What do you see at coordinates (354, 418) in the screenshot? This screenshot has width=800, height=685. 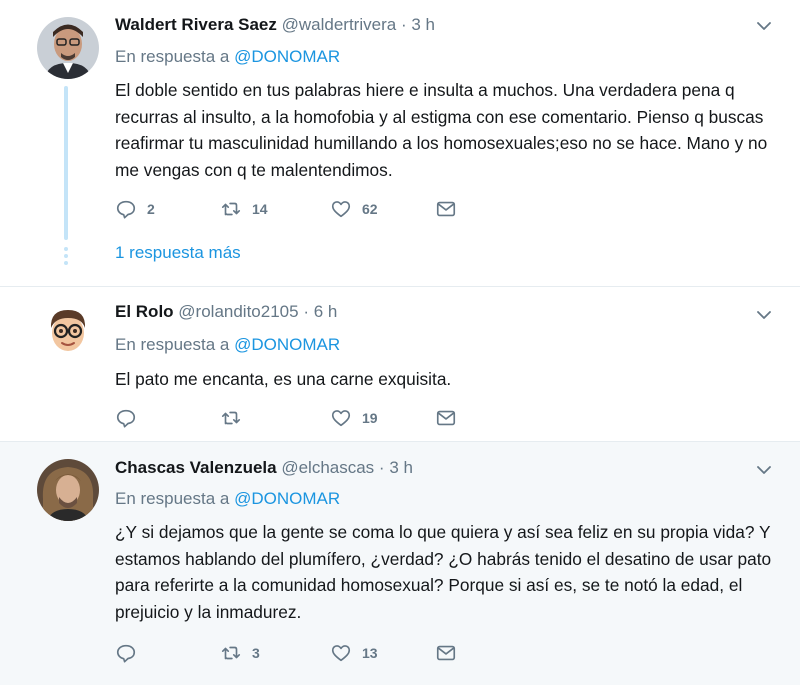 I see `like-button: 19` at bounding box center [354, 418].